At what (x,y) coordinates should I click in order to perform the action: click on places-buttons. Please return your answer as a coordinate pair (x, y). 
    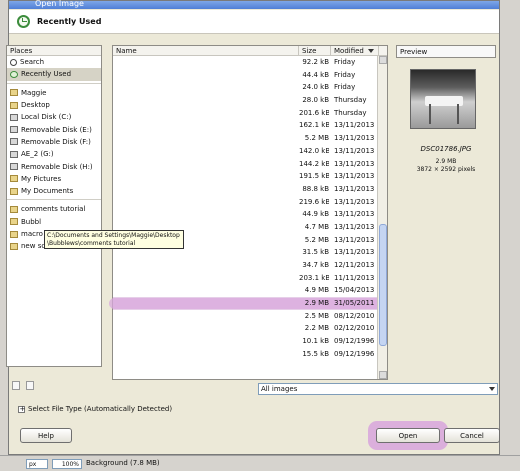
    Looking at the image, I should click on (26, 386).